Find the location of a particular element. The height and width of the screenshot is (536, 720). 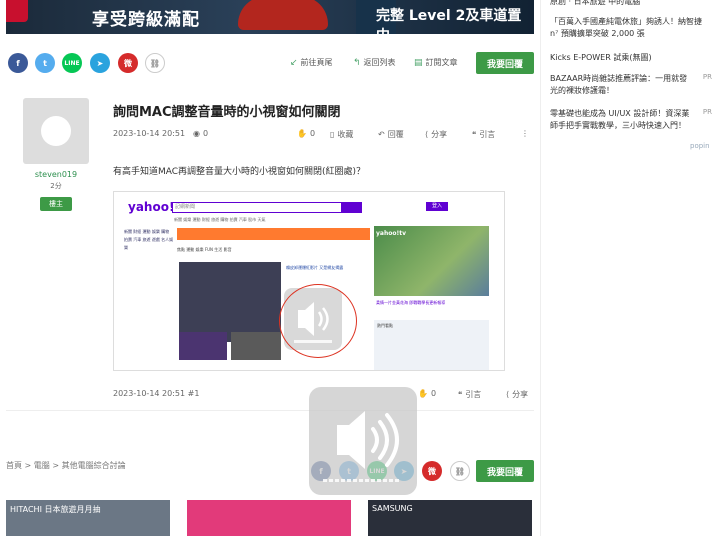

ad-banner is located at coordinates (269, 518).